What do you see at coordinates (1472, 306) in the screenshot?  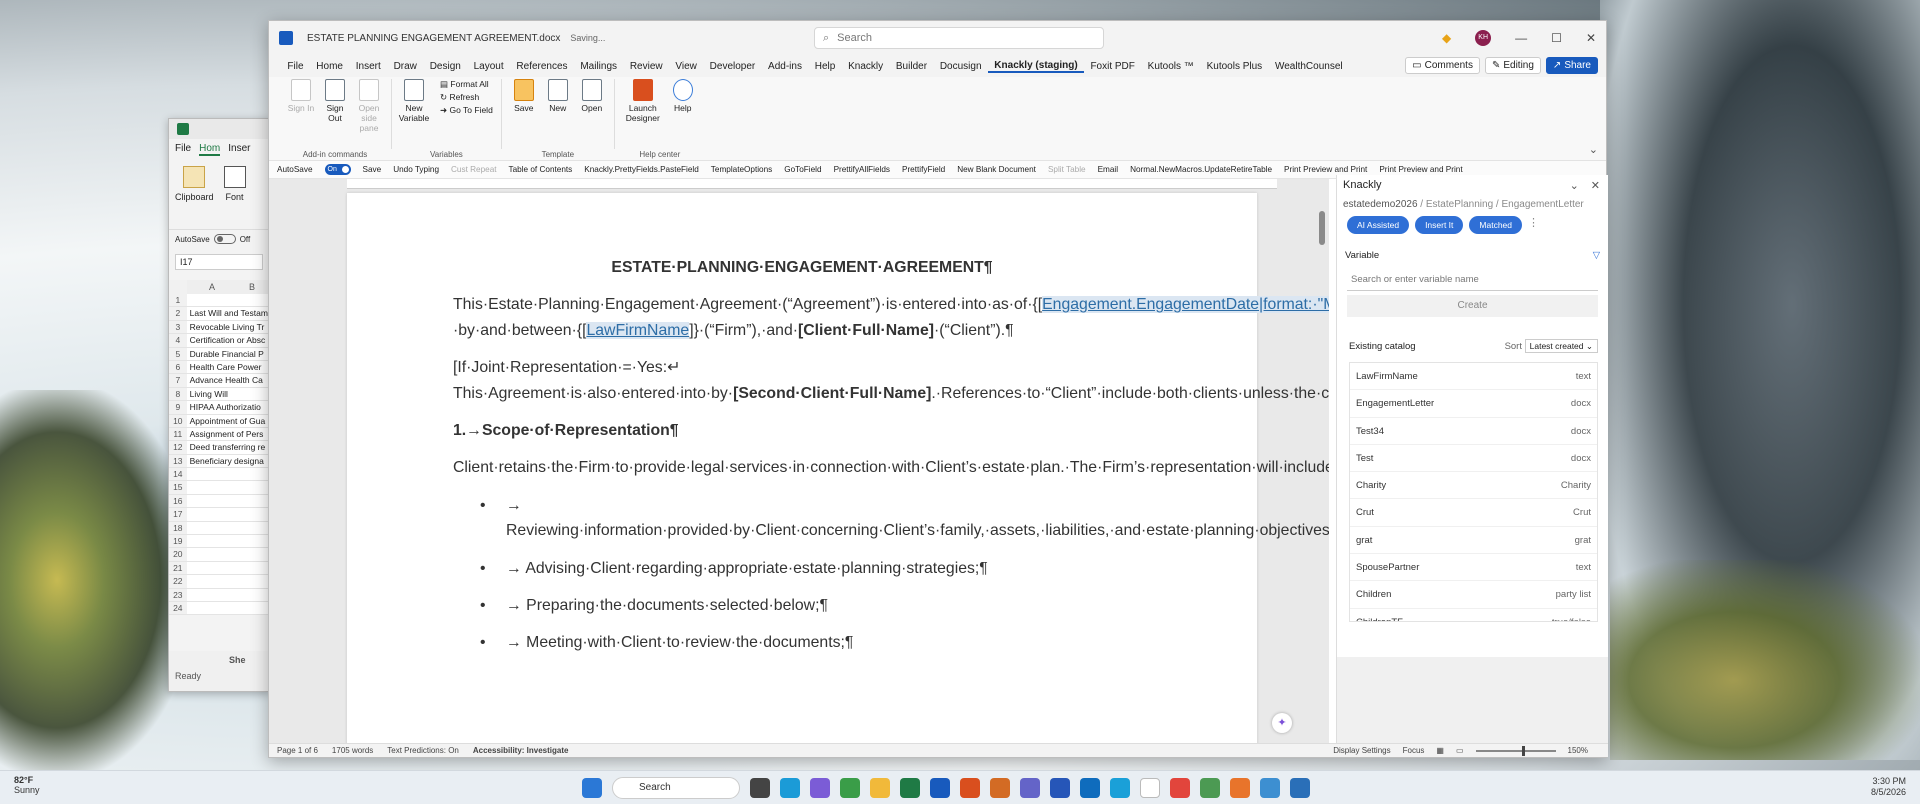 I see `create-button: Create` at bounding box center [1472, 306].